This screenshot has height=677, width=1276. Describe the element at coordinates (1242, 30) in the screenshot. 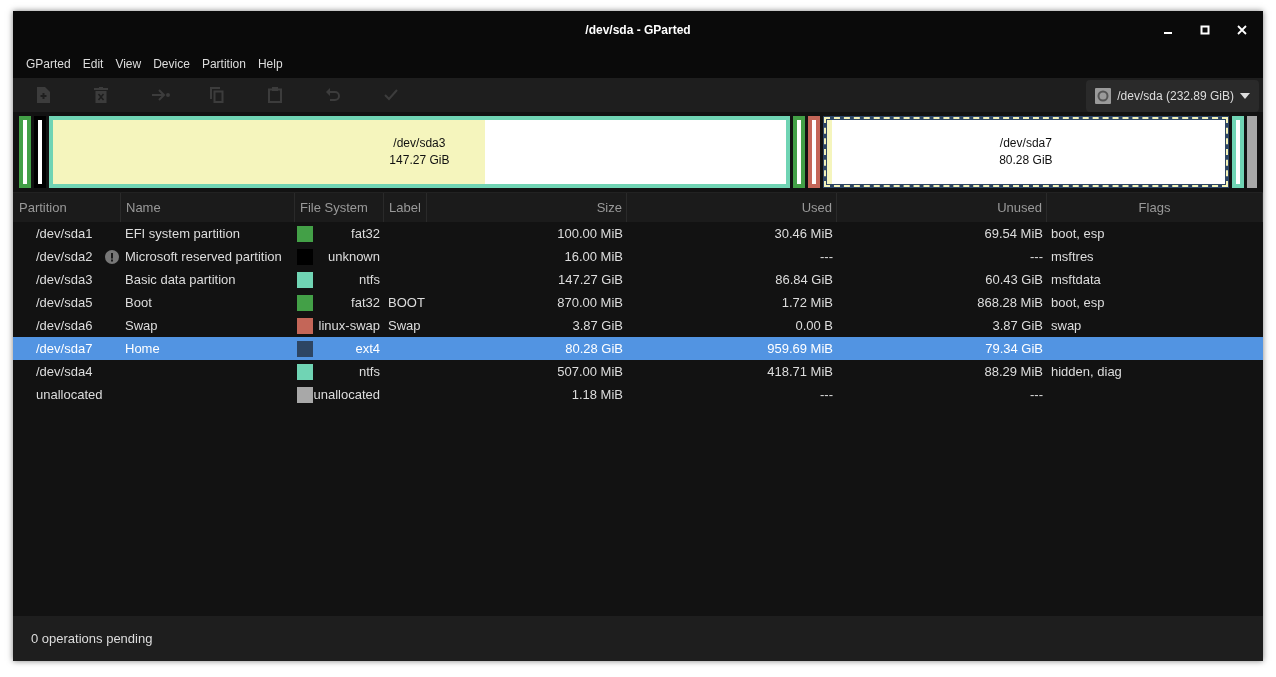

I see `close-icon` at that location.